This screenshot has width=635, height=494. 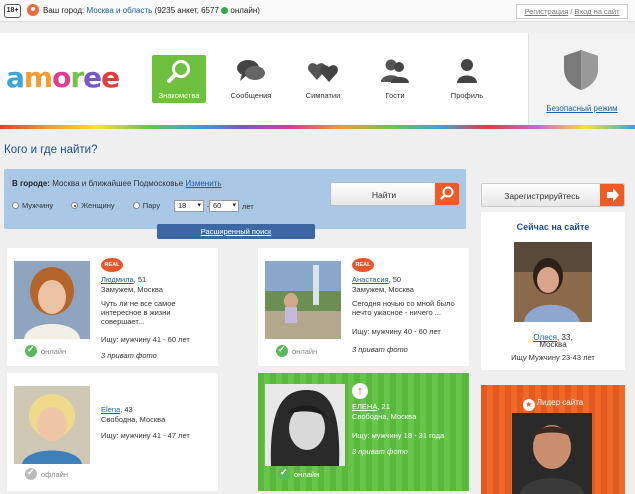 What do you see at coordinates (553, 344) in the screenshot?
I see `online-user-city: Москва` at bounding box center [553, 344].